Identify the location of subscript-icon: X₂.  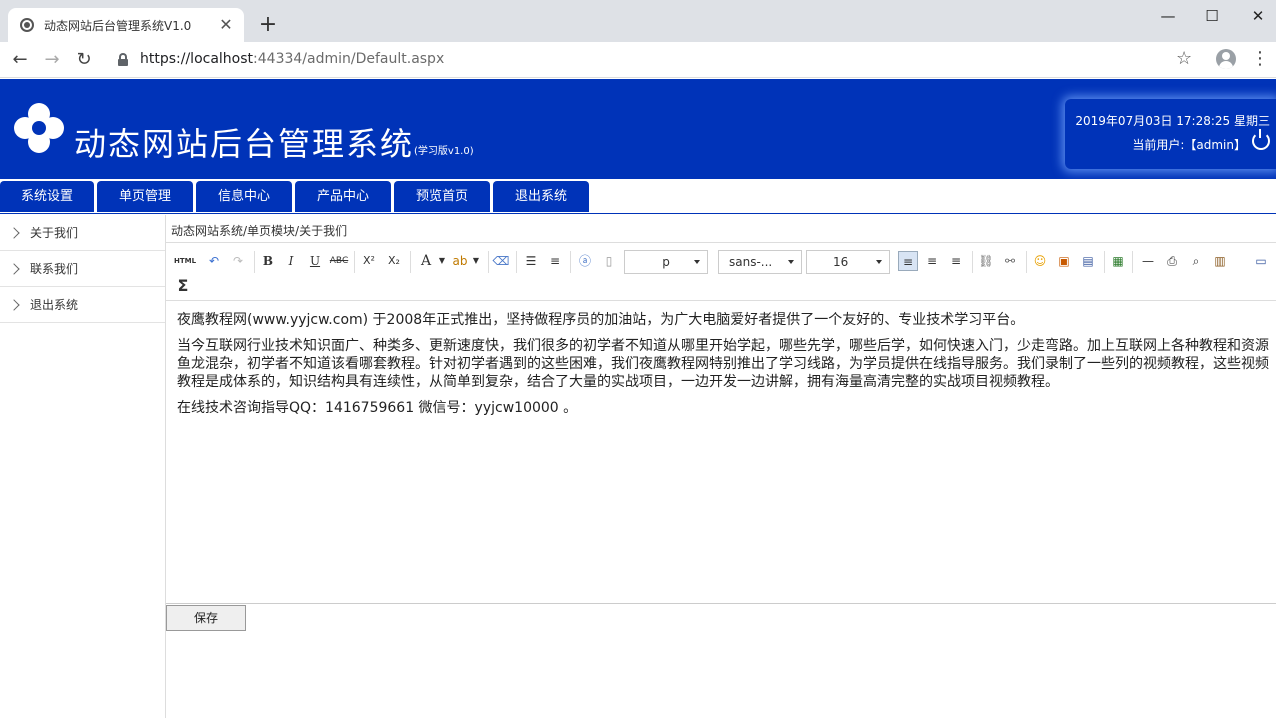
(394, 261).